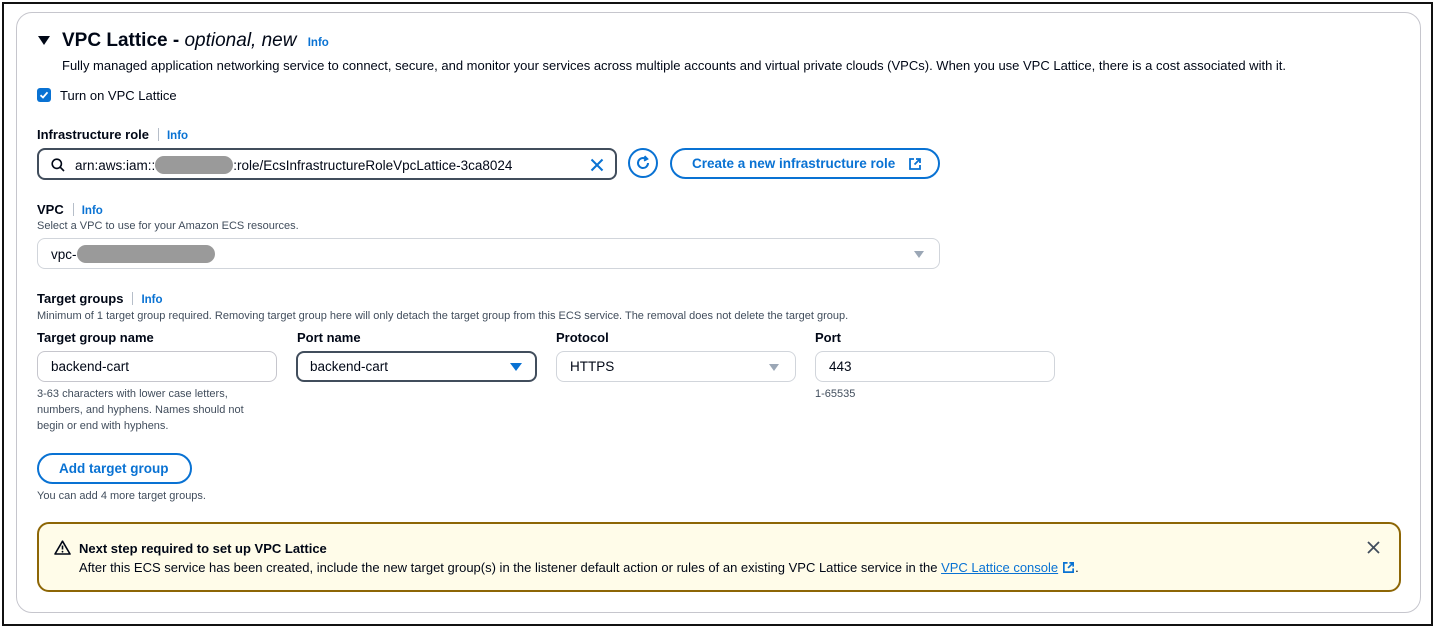 The width and height of the screenshot is (1439, 632). I want to click on infra-role-label: Infrastructure role Info, so click(112, 134).